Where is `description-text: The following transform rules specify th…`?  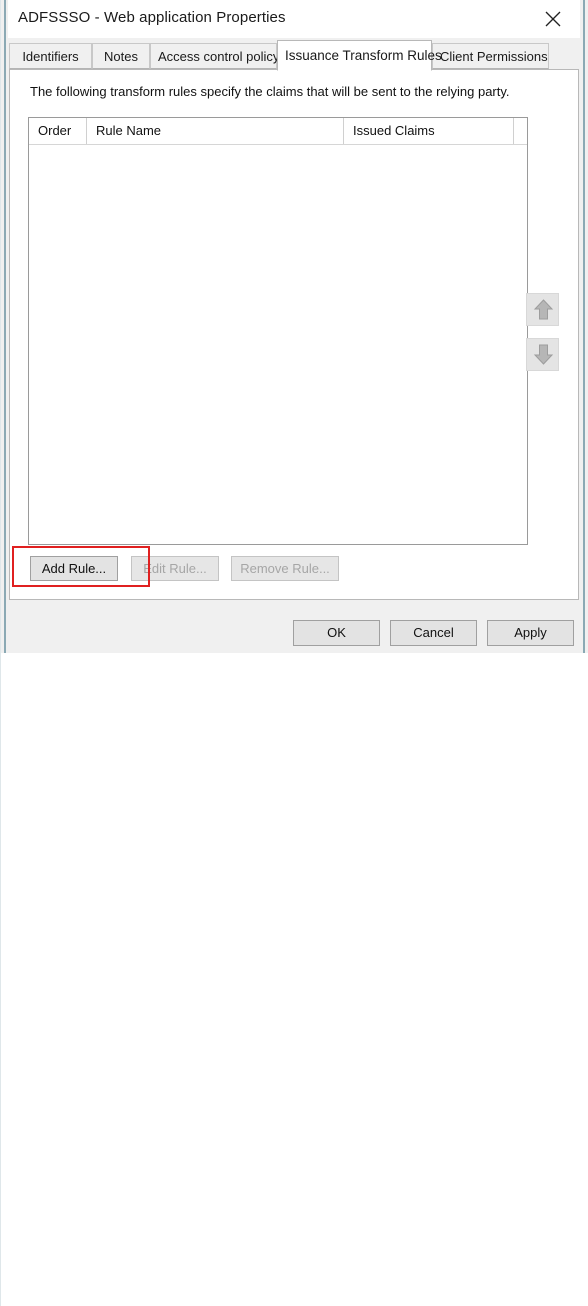
description-text: The following transform rules specify th… is located at coordinates (270, 91).